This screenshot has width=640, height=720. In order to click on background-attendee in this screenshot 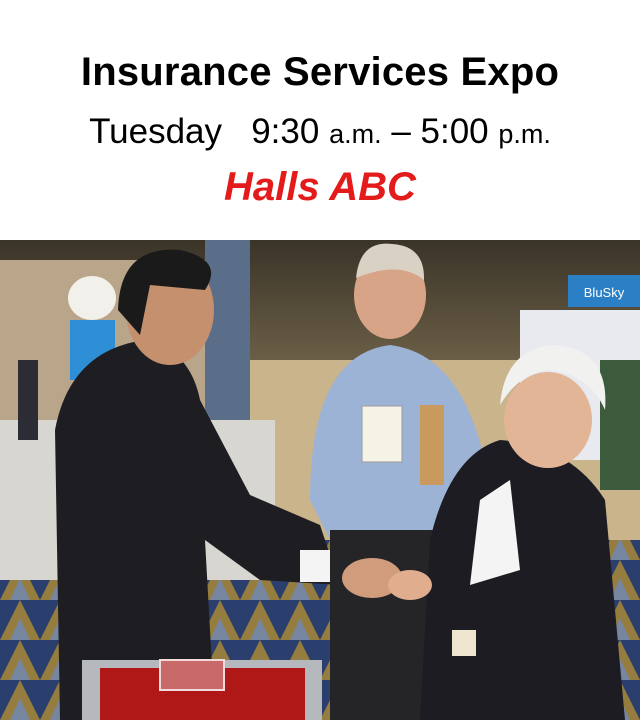, I will do `click(28, 400)`.